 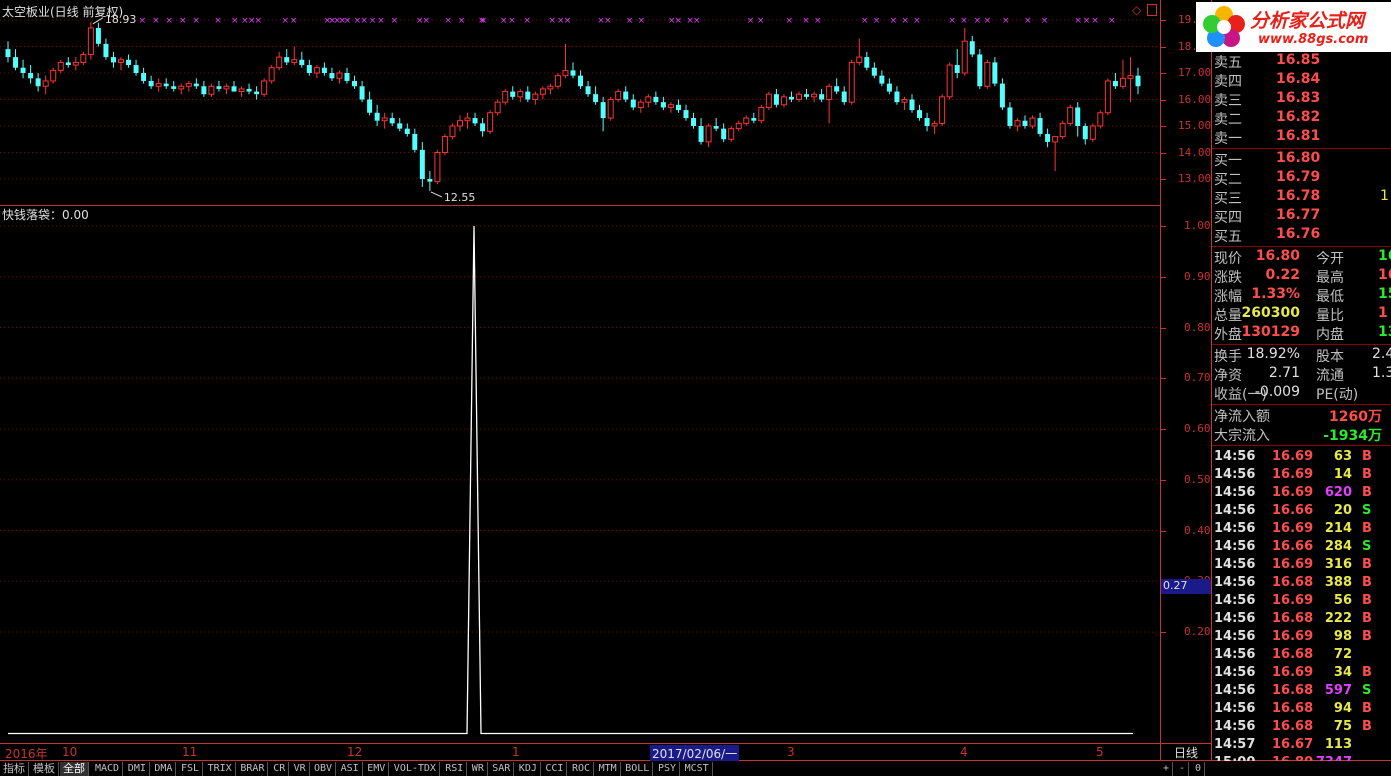 What do you see at coordinates (74, 769) in the screenshot?
I see `toolbar-button-all: 全部` at bounding box center [74, 769].